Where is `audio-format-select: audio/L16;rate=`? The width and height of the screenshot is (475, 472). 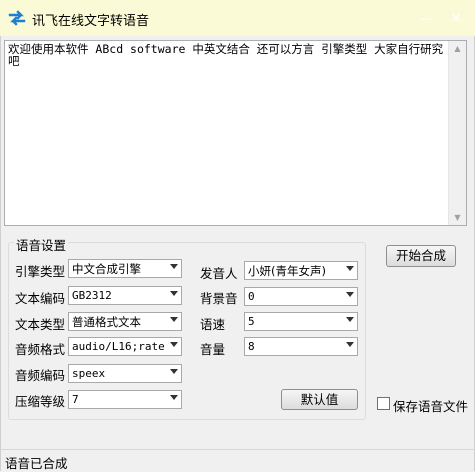
audio-format-select: audio/L16;rate= is located at coordinates (125, 346).